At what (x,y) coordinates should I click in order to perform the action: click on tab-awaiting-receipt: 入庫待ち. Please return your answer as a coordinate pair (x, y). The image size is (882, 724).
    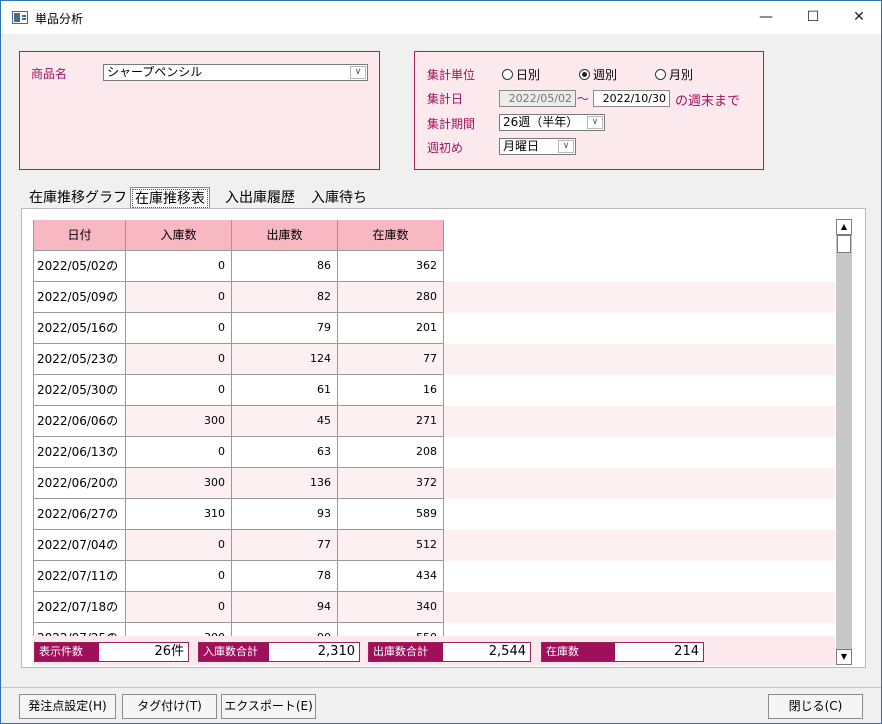
    Looking at the image, I should click on (339, 198).